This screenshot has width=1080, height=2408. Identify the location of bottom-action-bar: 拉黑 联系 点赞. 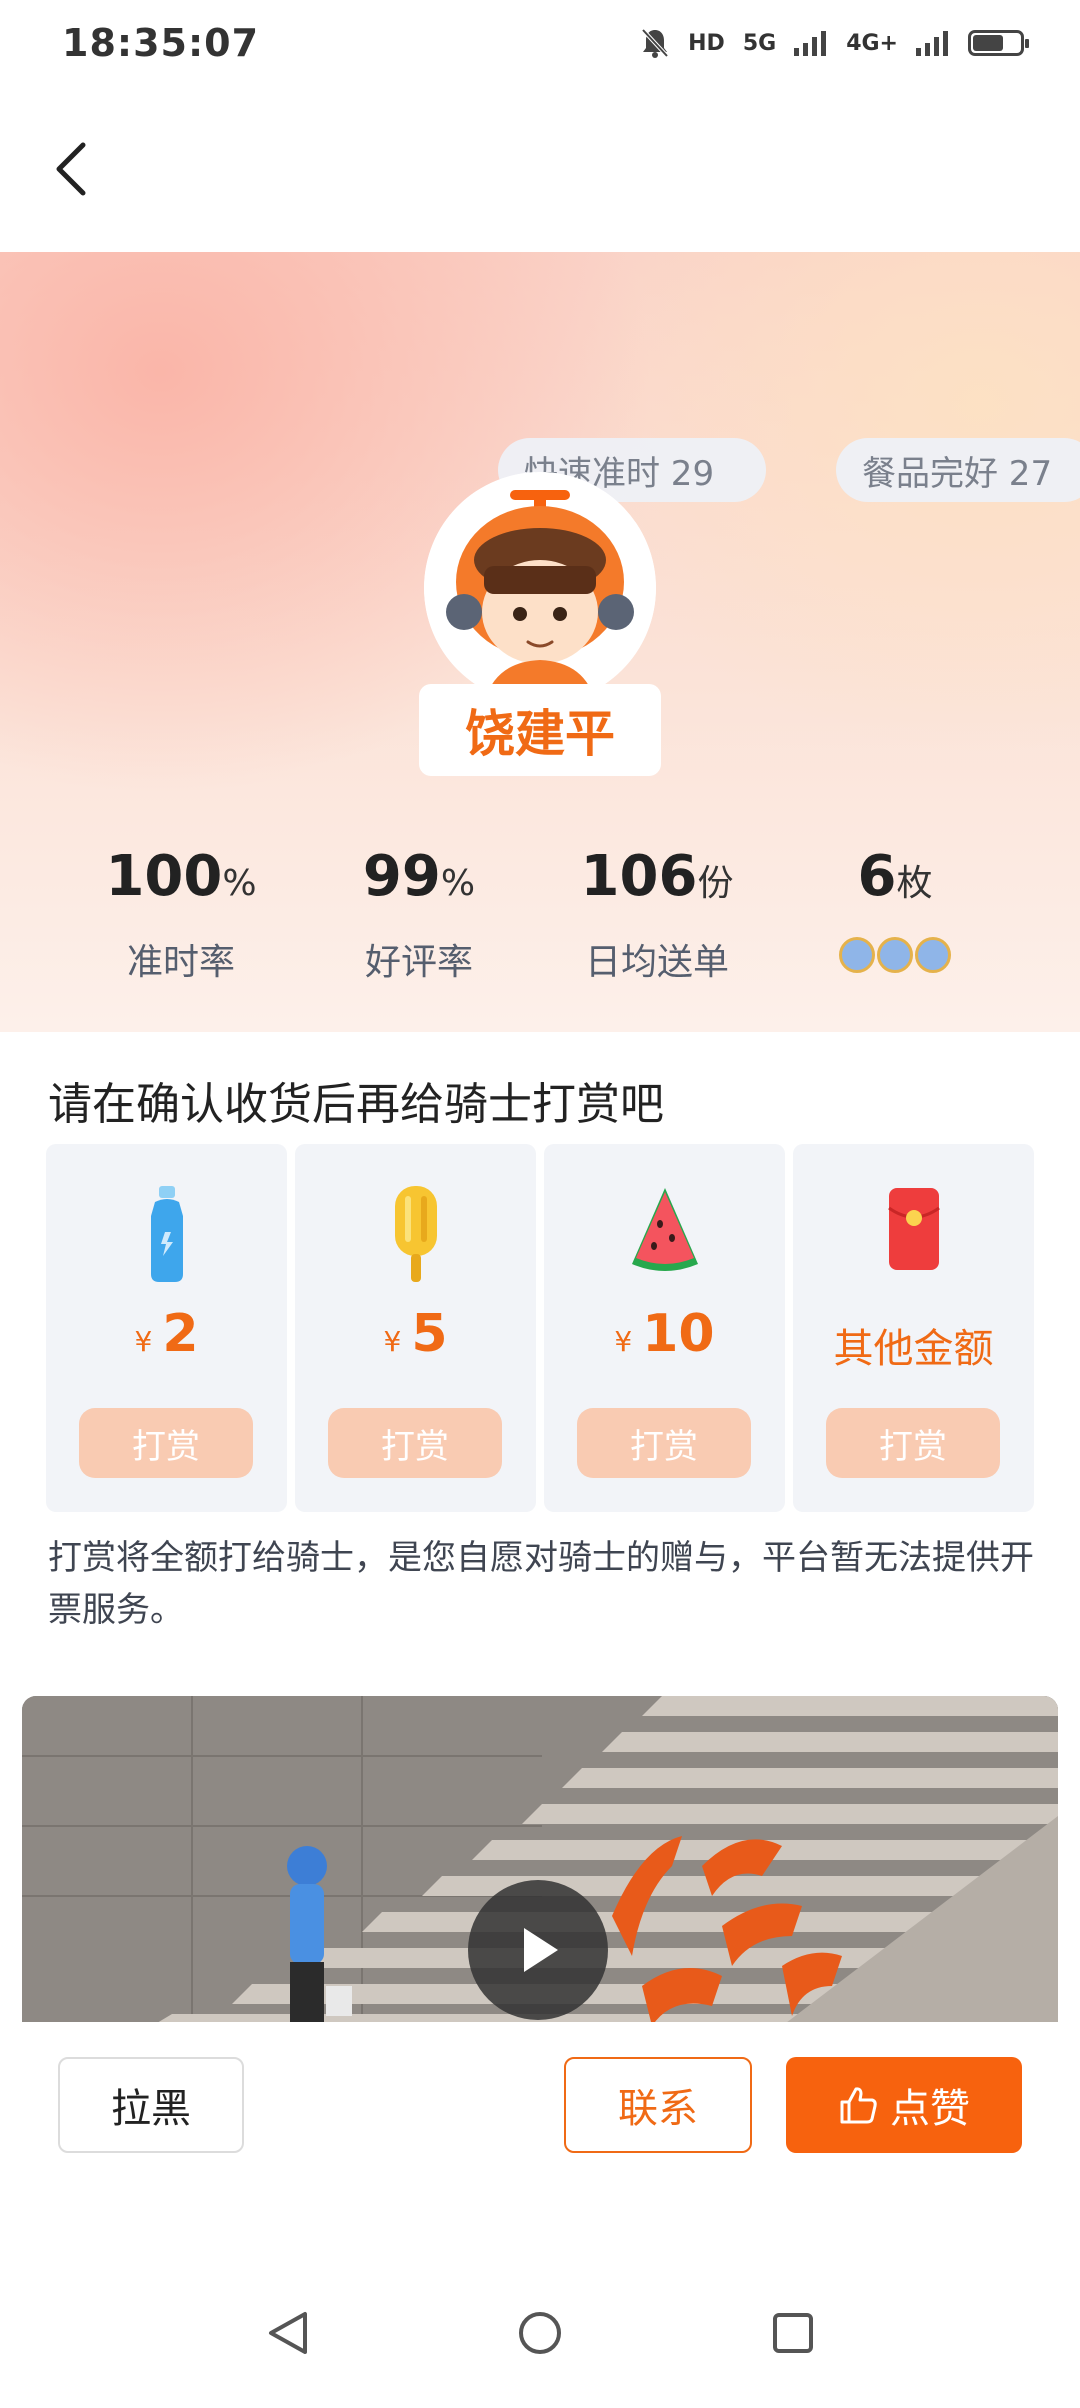
(540, 2115).